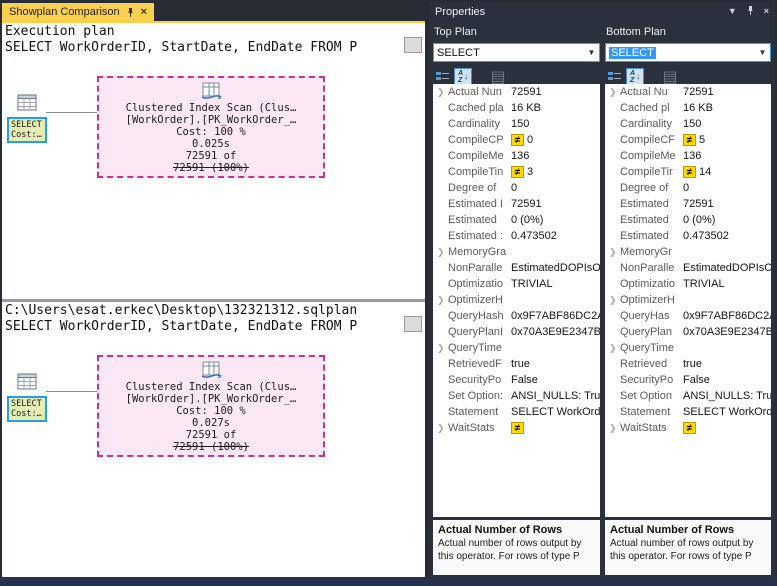 This screenshot has height=586, width=777. Describe the element at coordinates (516, 332) in the screenshot. I see `property-row: ❯ QueryPlanI ≠ 0x70A3E9E2347B` at that location.